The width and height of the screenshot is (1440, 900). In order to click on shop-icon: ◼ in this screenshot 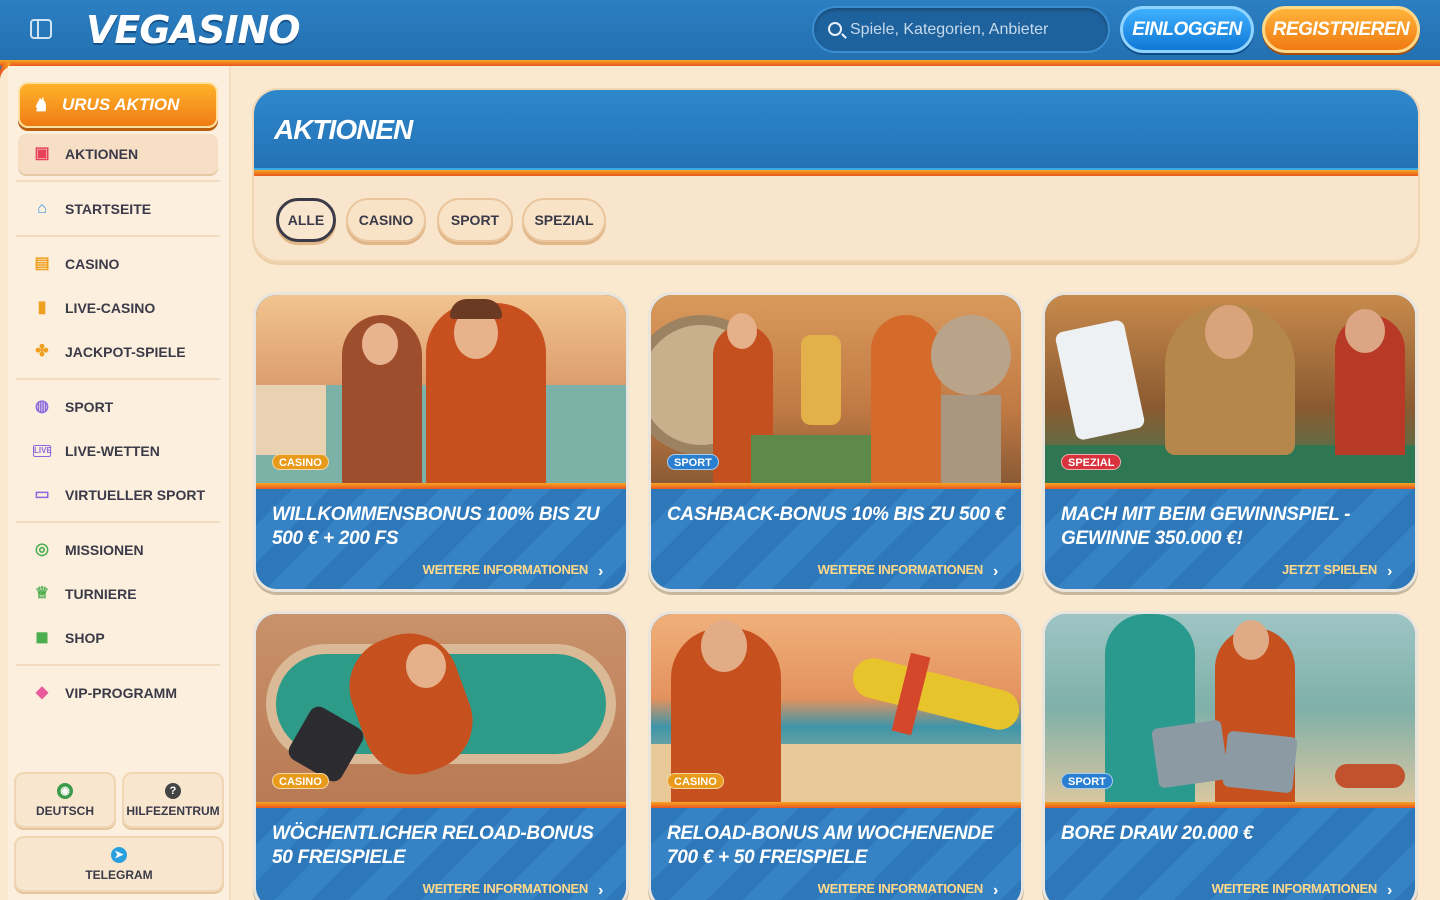, I will do `click(42, 637)`.